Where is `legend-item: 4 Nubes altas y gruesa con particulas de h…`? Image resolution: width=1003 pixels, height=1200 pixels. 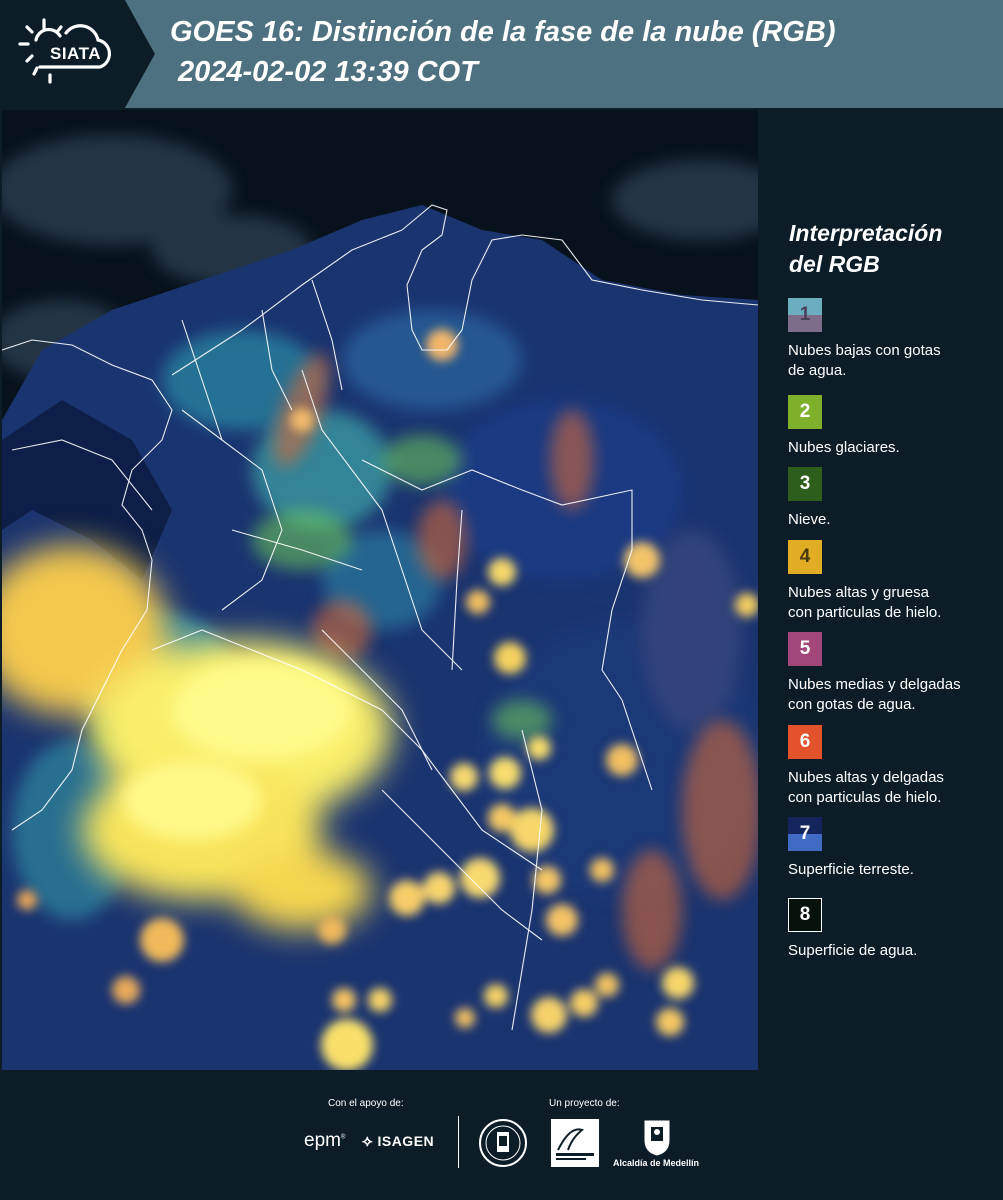
legend-item: 4 Nubes altas y gruesa con particulas de h… is located at coordinates (894, 581).